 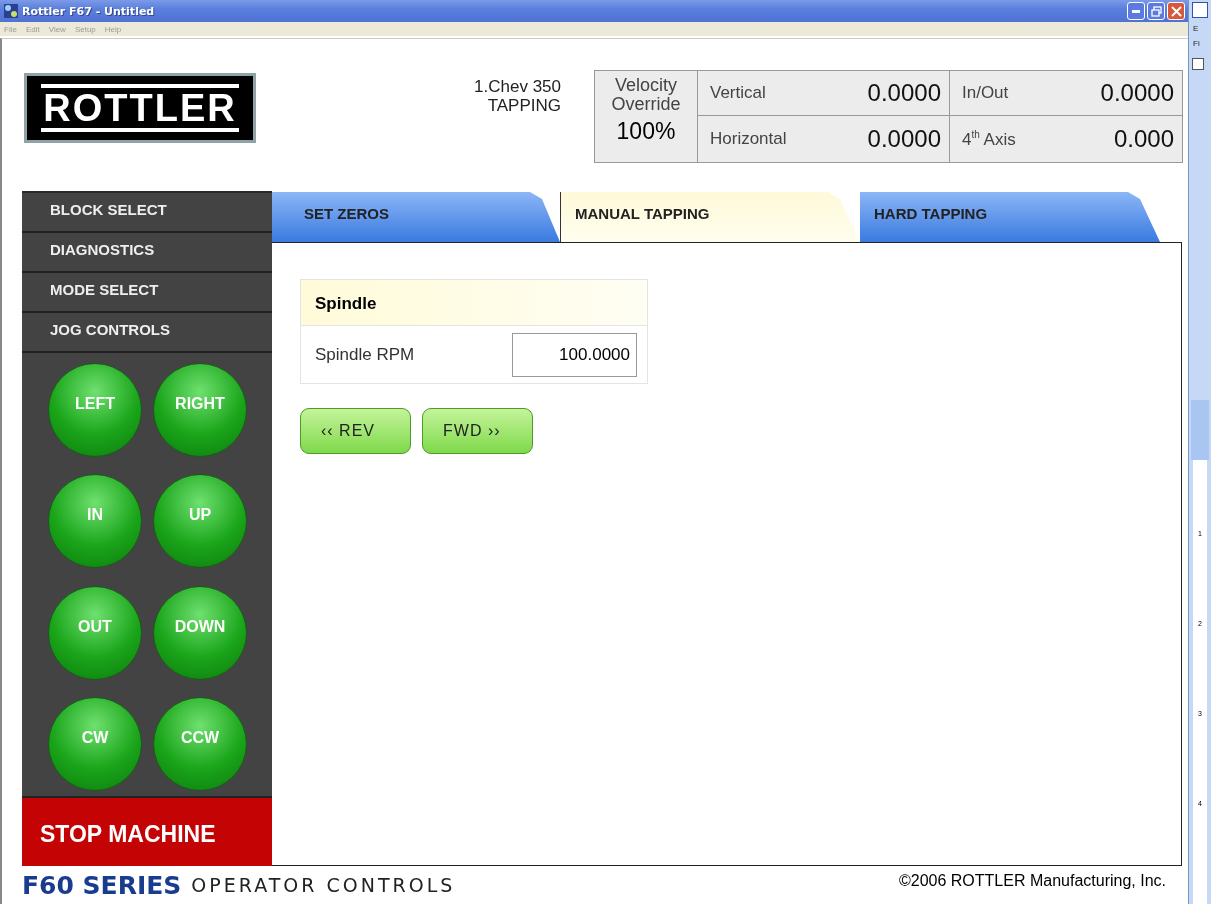 I want to click on menu-item: Setup, so click(x=85, y=29).